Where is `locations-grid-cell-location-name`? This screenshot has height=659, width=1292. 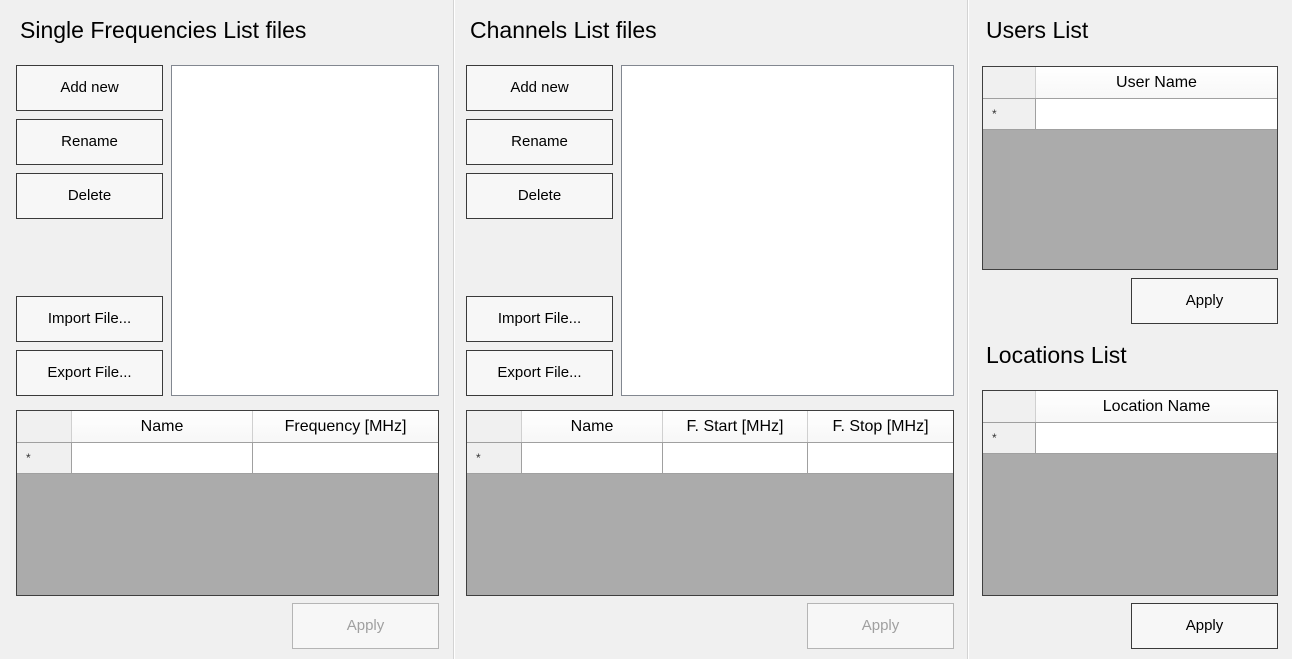
locations-grid-cell-location-name is located at coordinates (1156, 438).